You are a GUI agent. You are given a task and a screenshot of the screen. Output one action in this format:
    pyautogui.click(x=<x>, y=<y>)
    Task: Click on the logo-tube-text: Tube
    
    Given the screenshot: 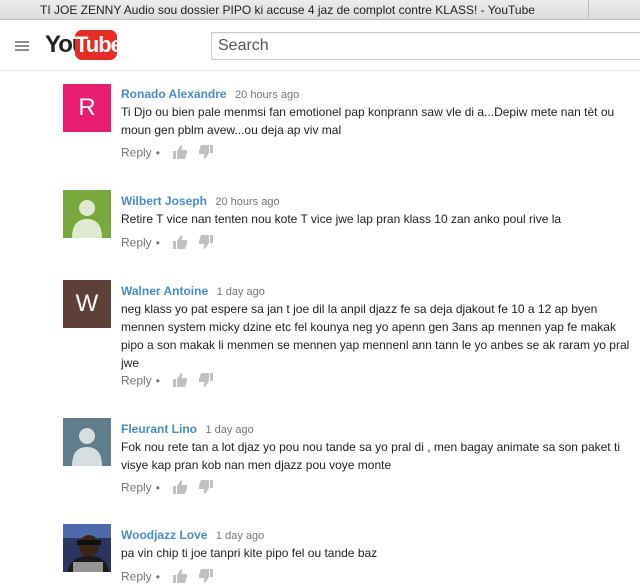 What is the action you would take?
    pyautogui.click(x=99, y=45)
    